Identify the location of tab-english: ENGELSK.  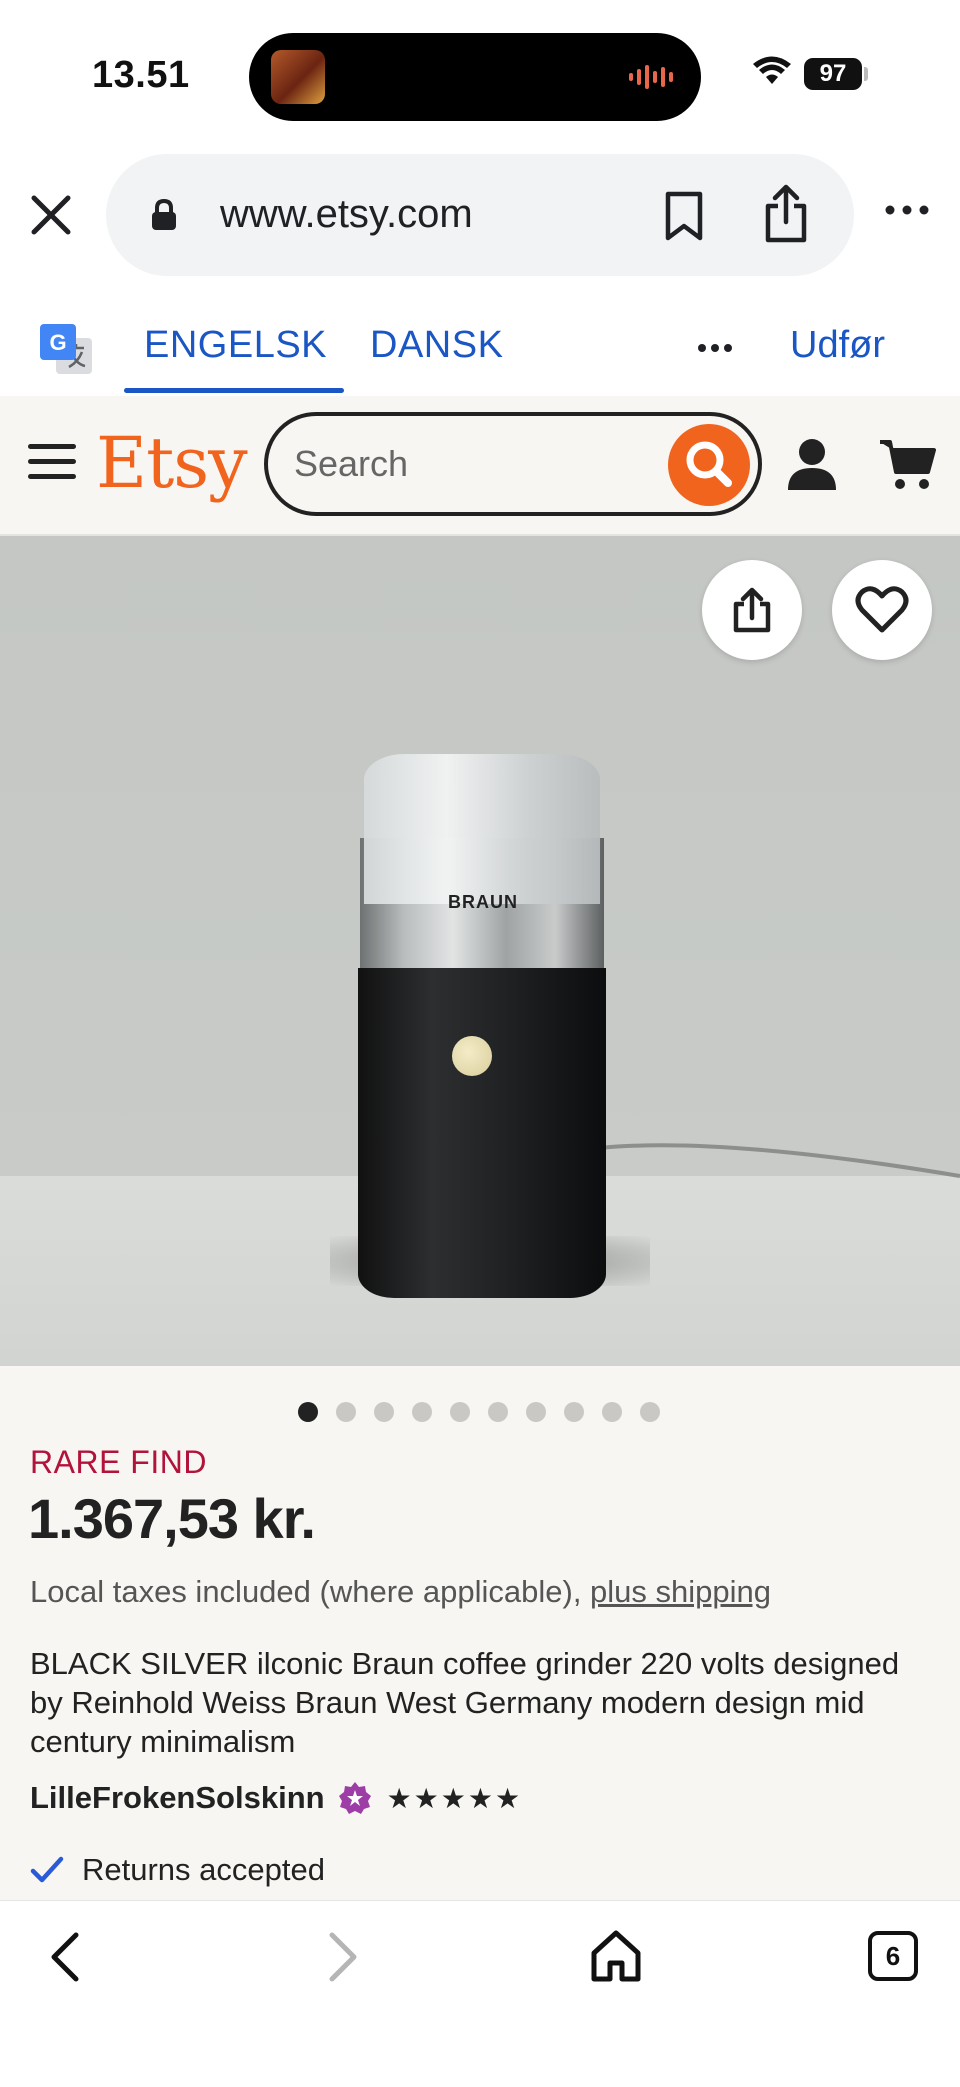
(235, 345).